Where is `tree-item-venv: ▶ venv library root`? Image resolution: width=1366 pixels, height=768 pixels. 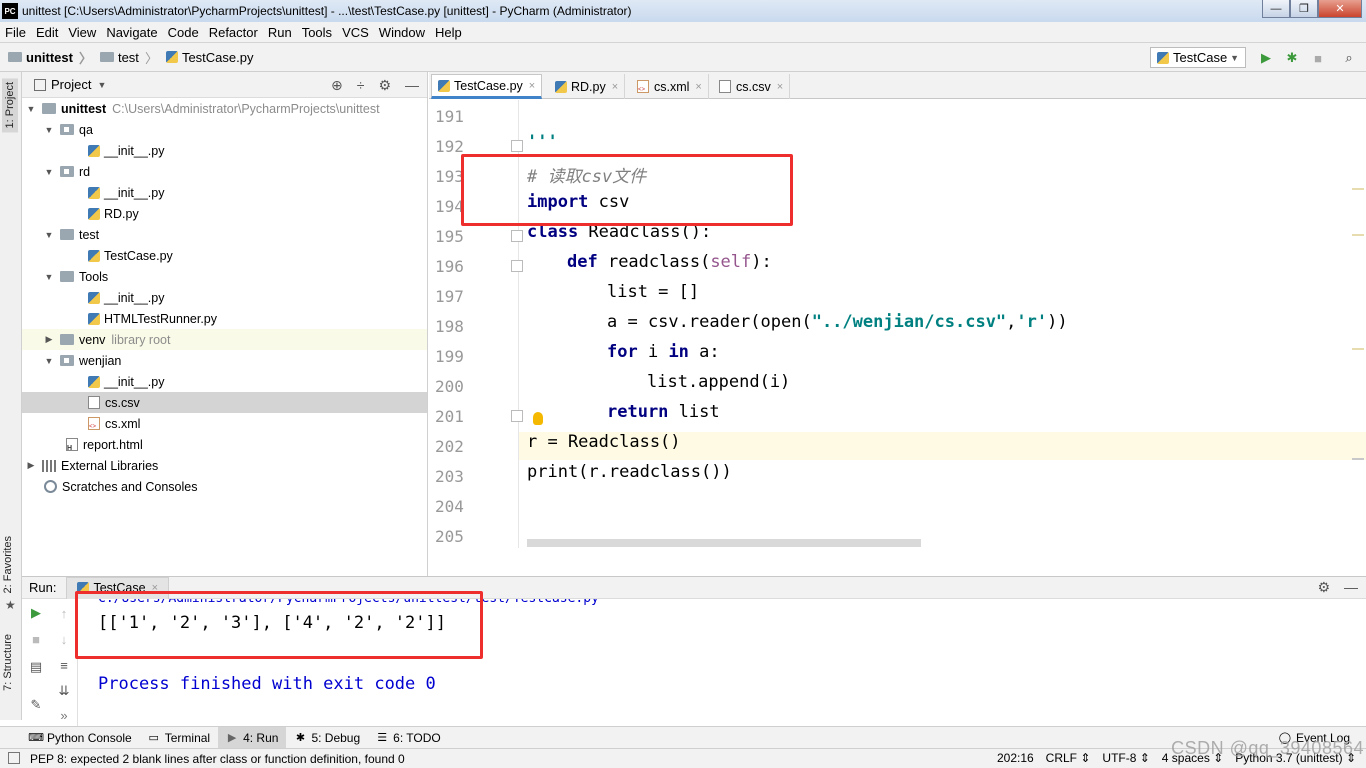
tree-item-venv: ▶ venv library root is located at coordinates (224, 339).